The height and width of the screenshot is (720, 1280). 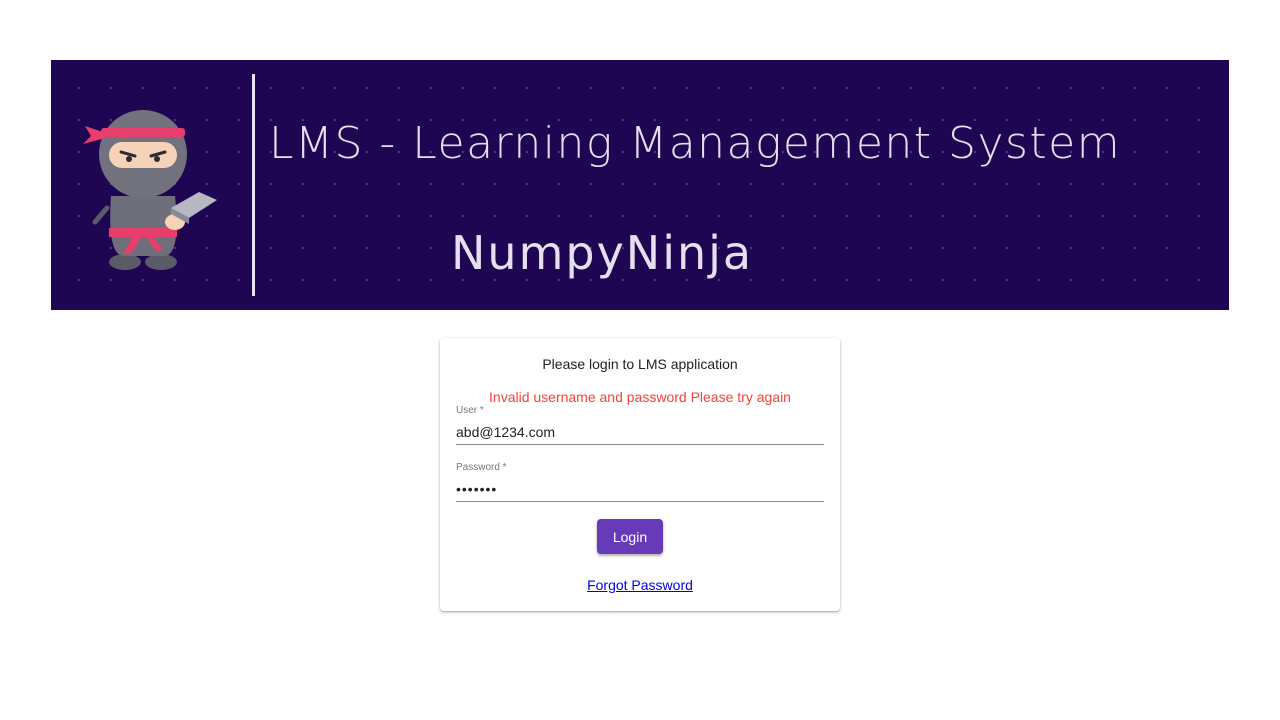 What do you see at coordinates (150, 190) in the screenshot?
I see `ninja-mascot-icon` at bounding box center [150, 190].